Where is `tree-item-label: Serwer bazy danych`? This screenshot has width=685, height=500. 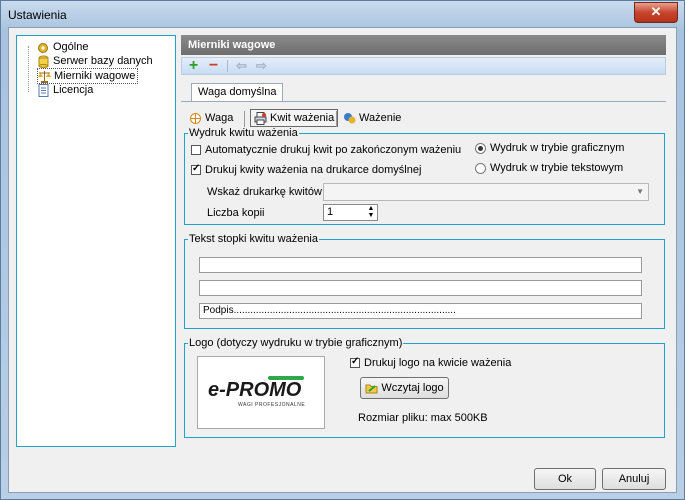 tree-item-label: Serwer bazy danych is located at coordinates (103, 61).